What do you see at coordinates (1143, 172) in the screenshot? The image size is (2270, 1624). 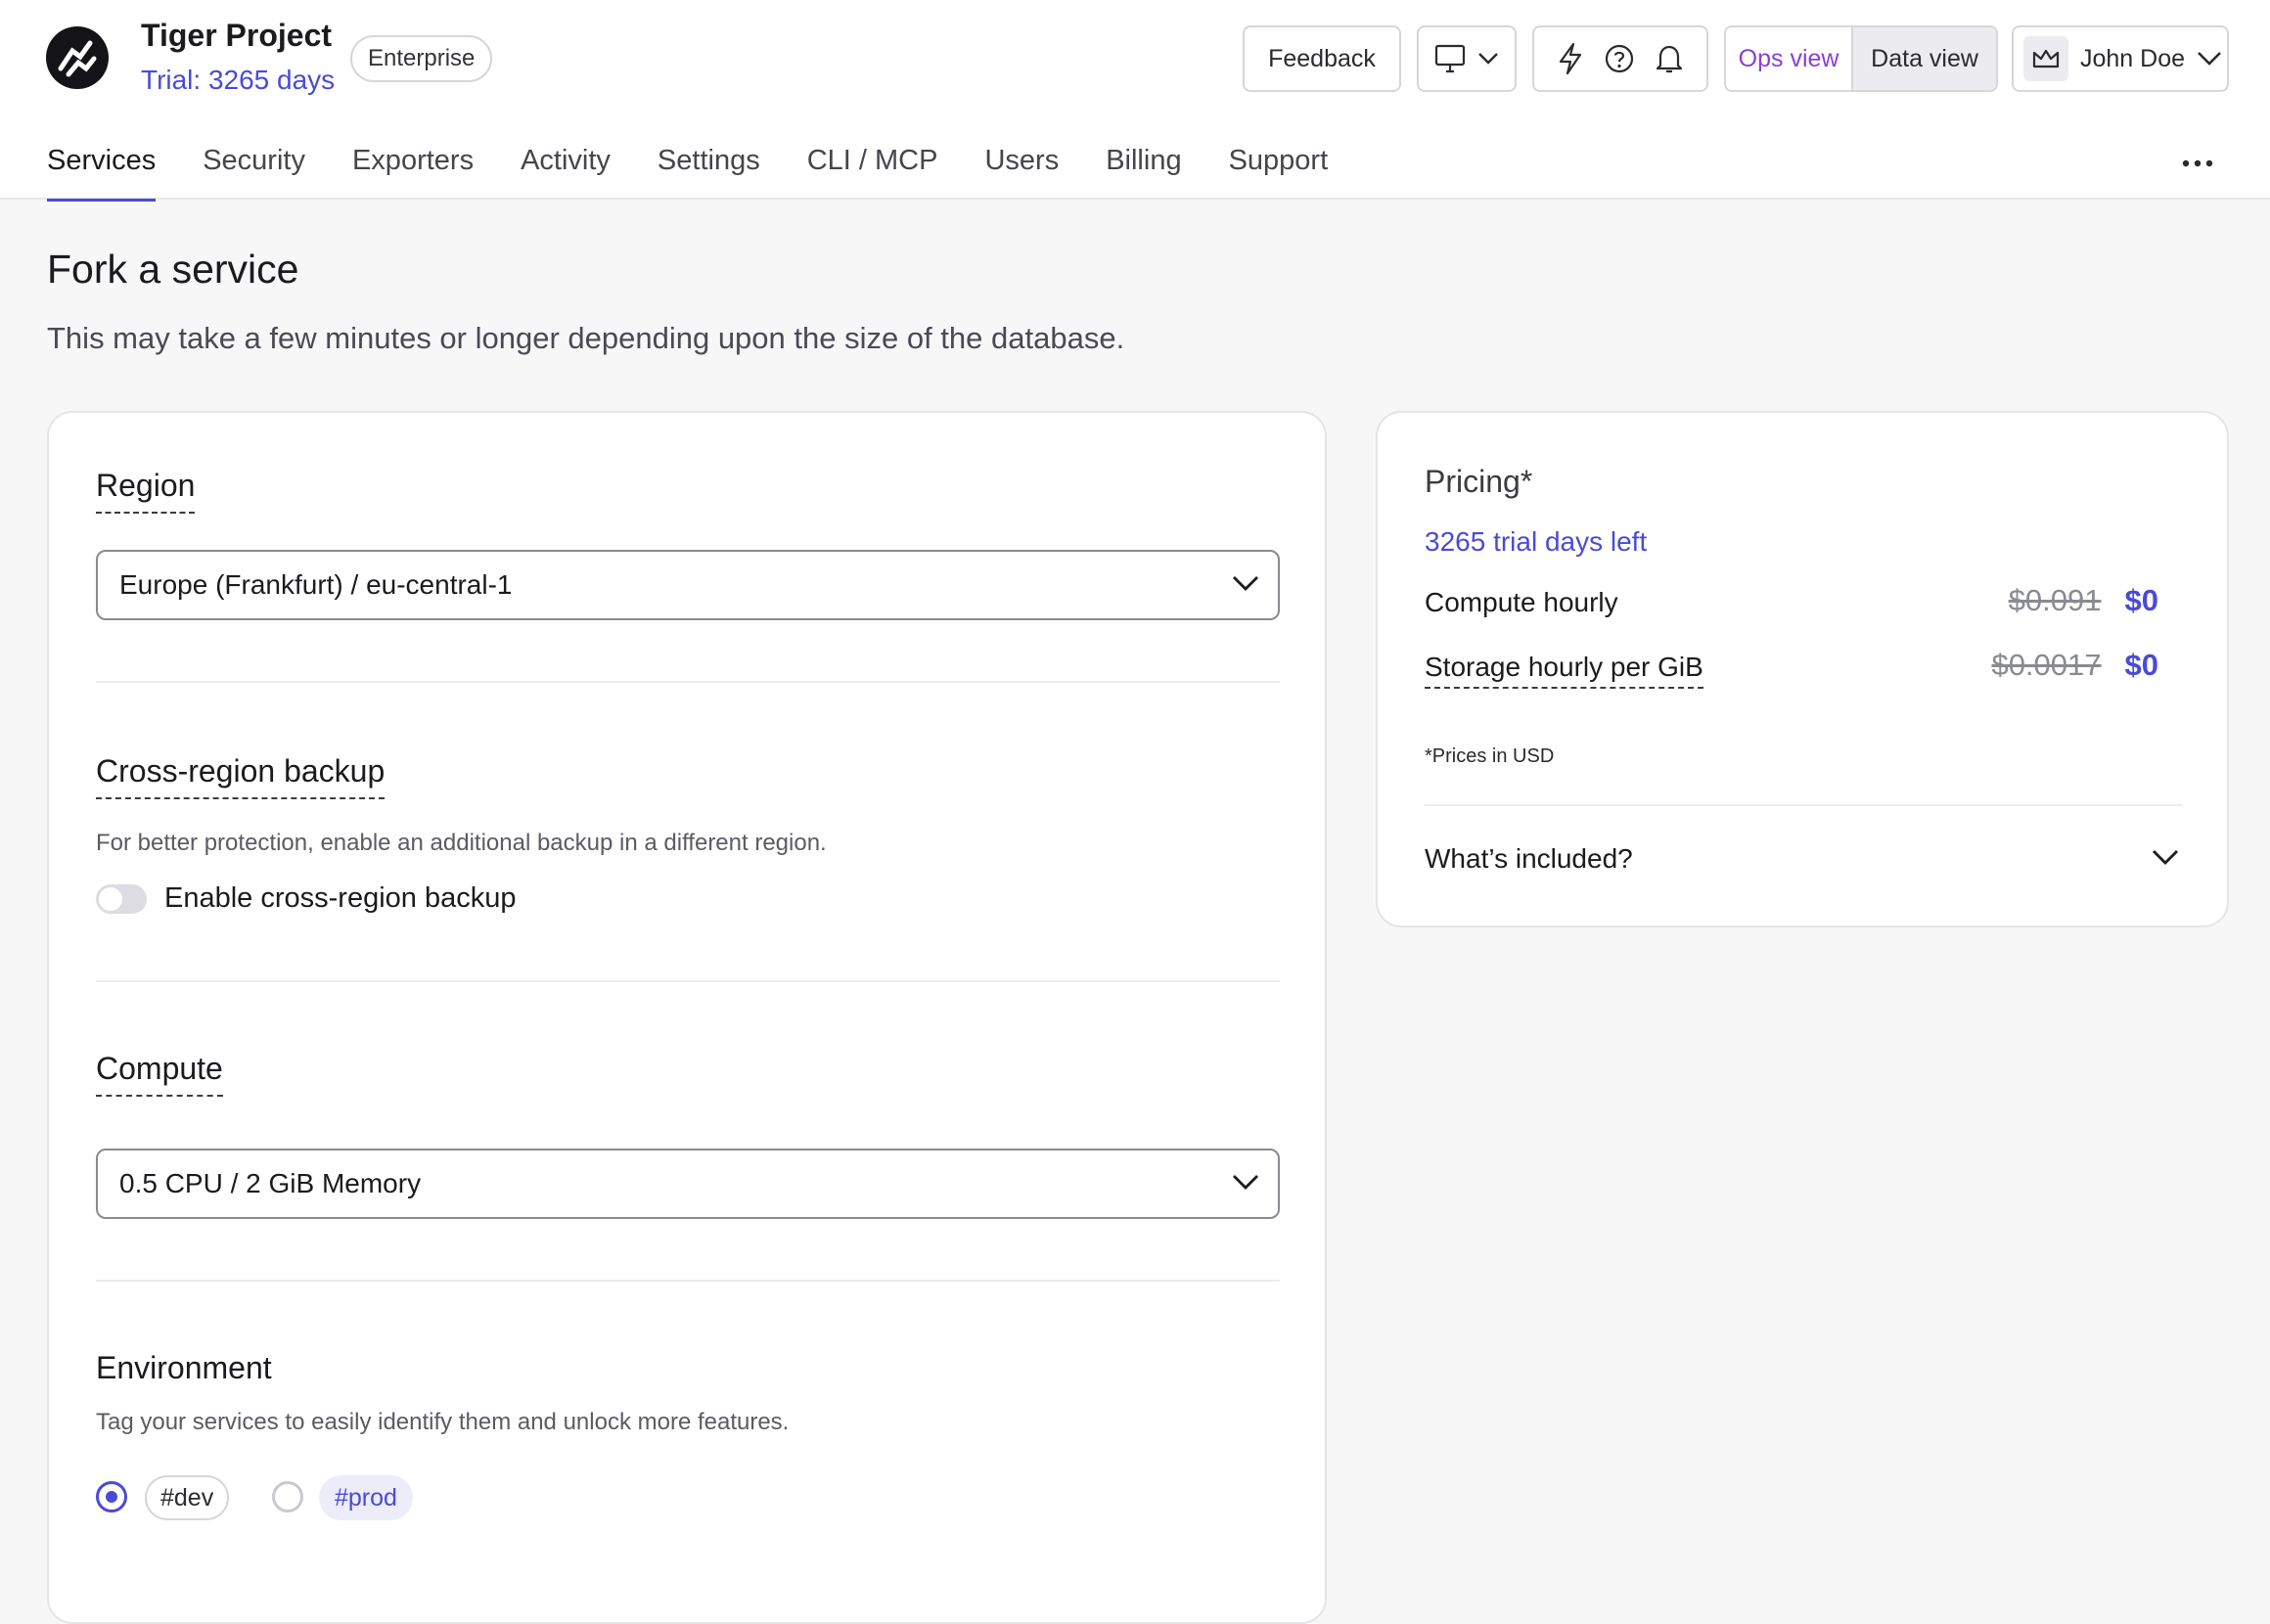 I see `tab-billing: Billing` at bounding box center [1143, 172].